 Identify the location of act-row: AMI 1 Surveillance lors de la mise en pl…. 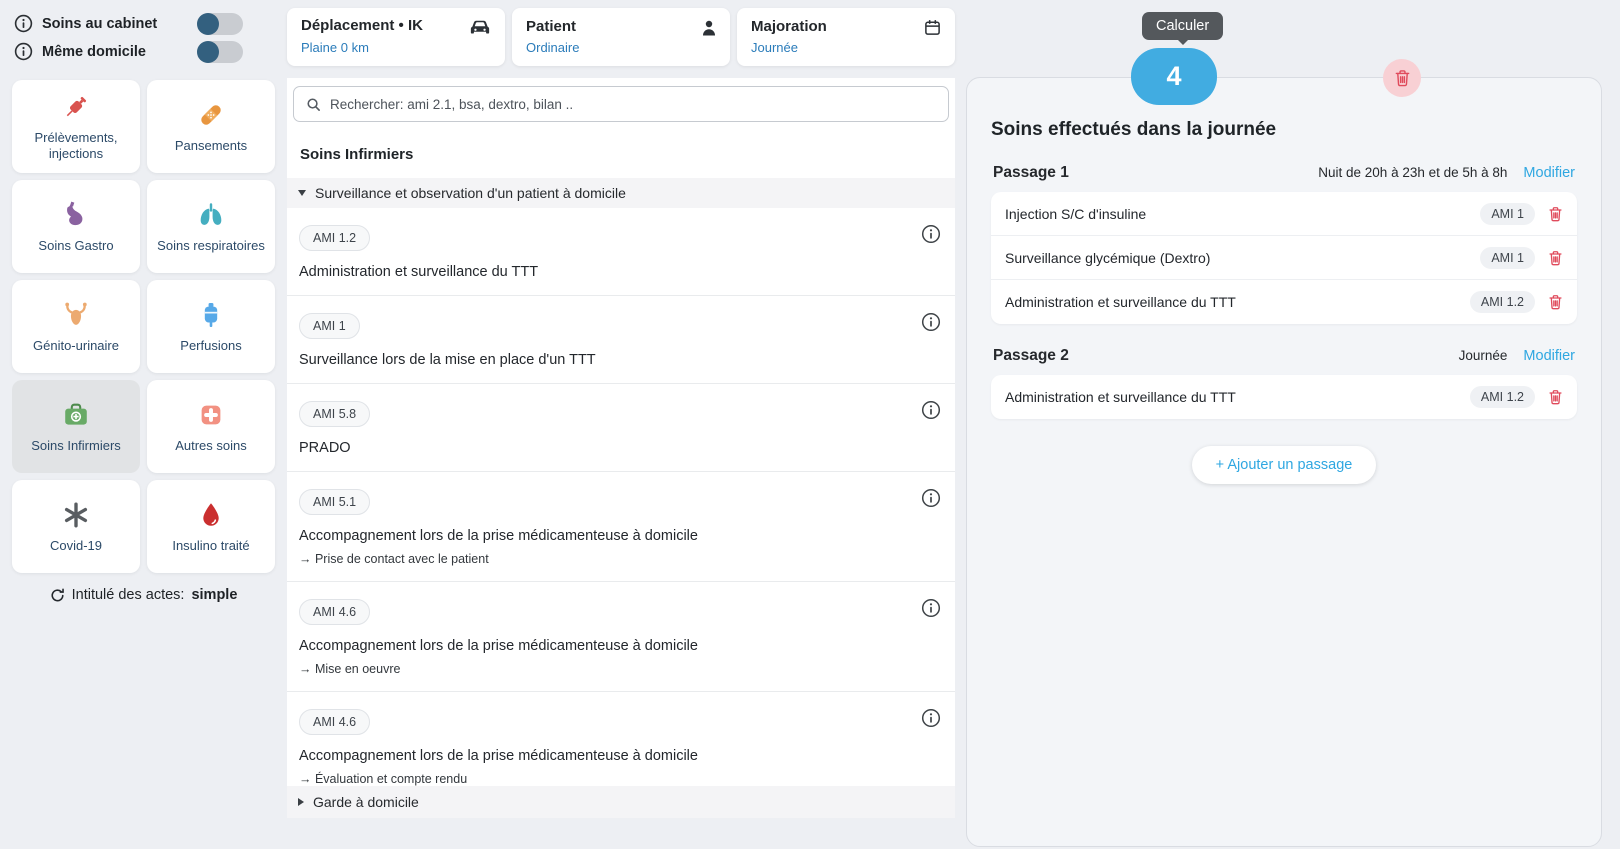
(621, 340).